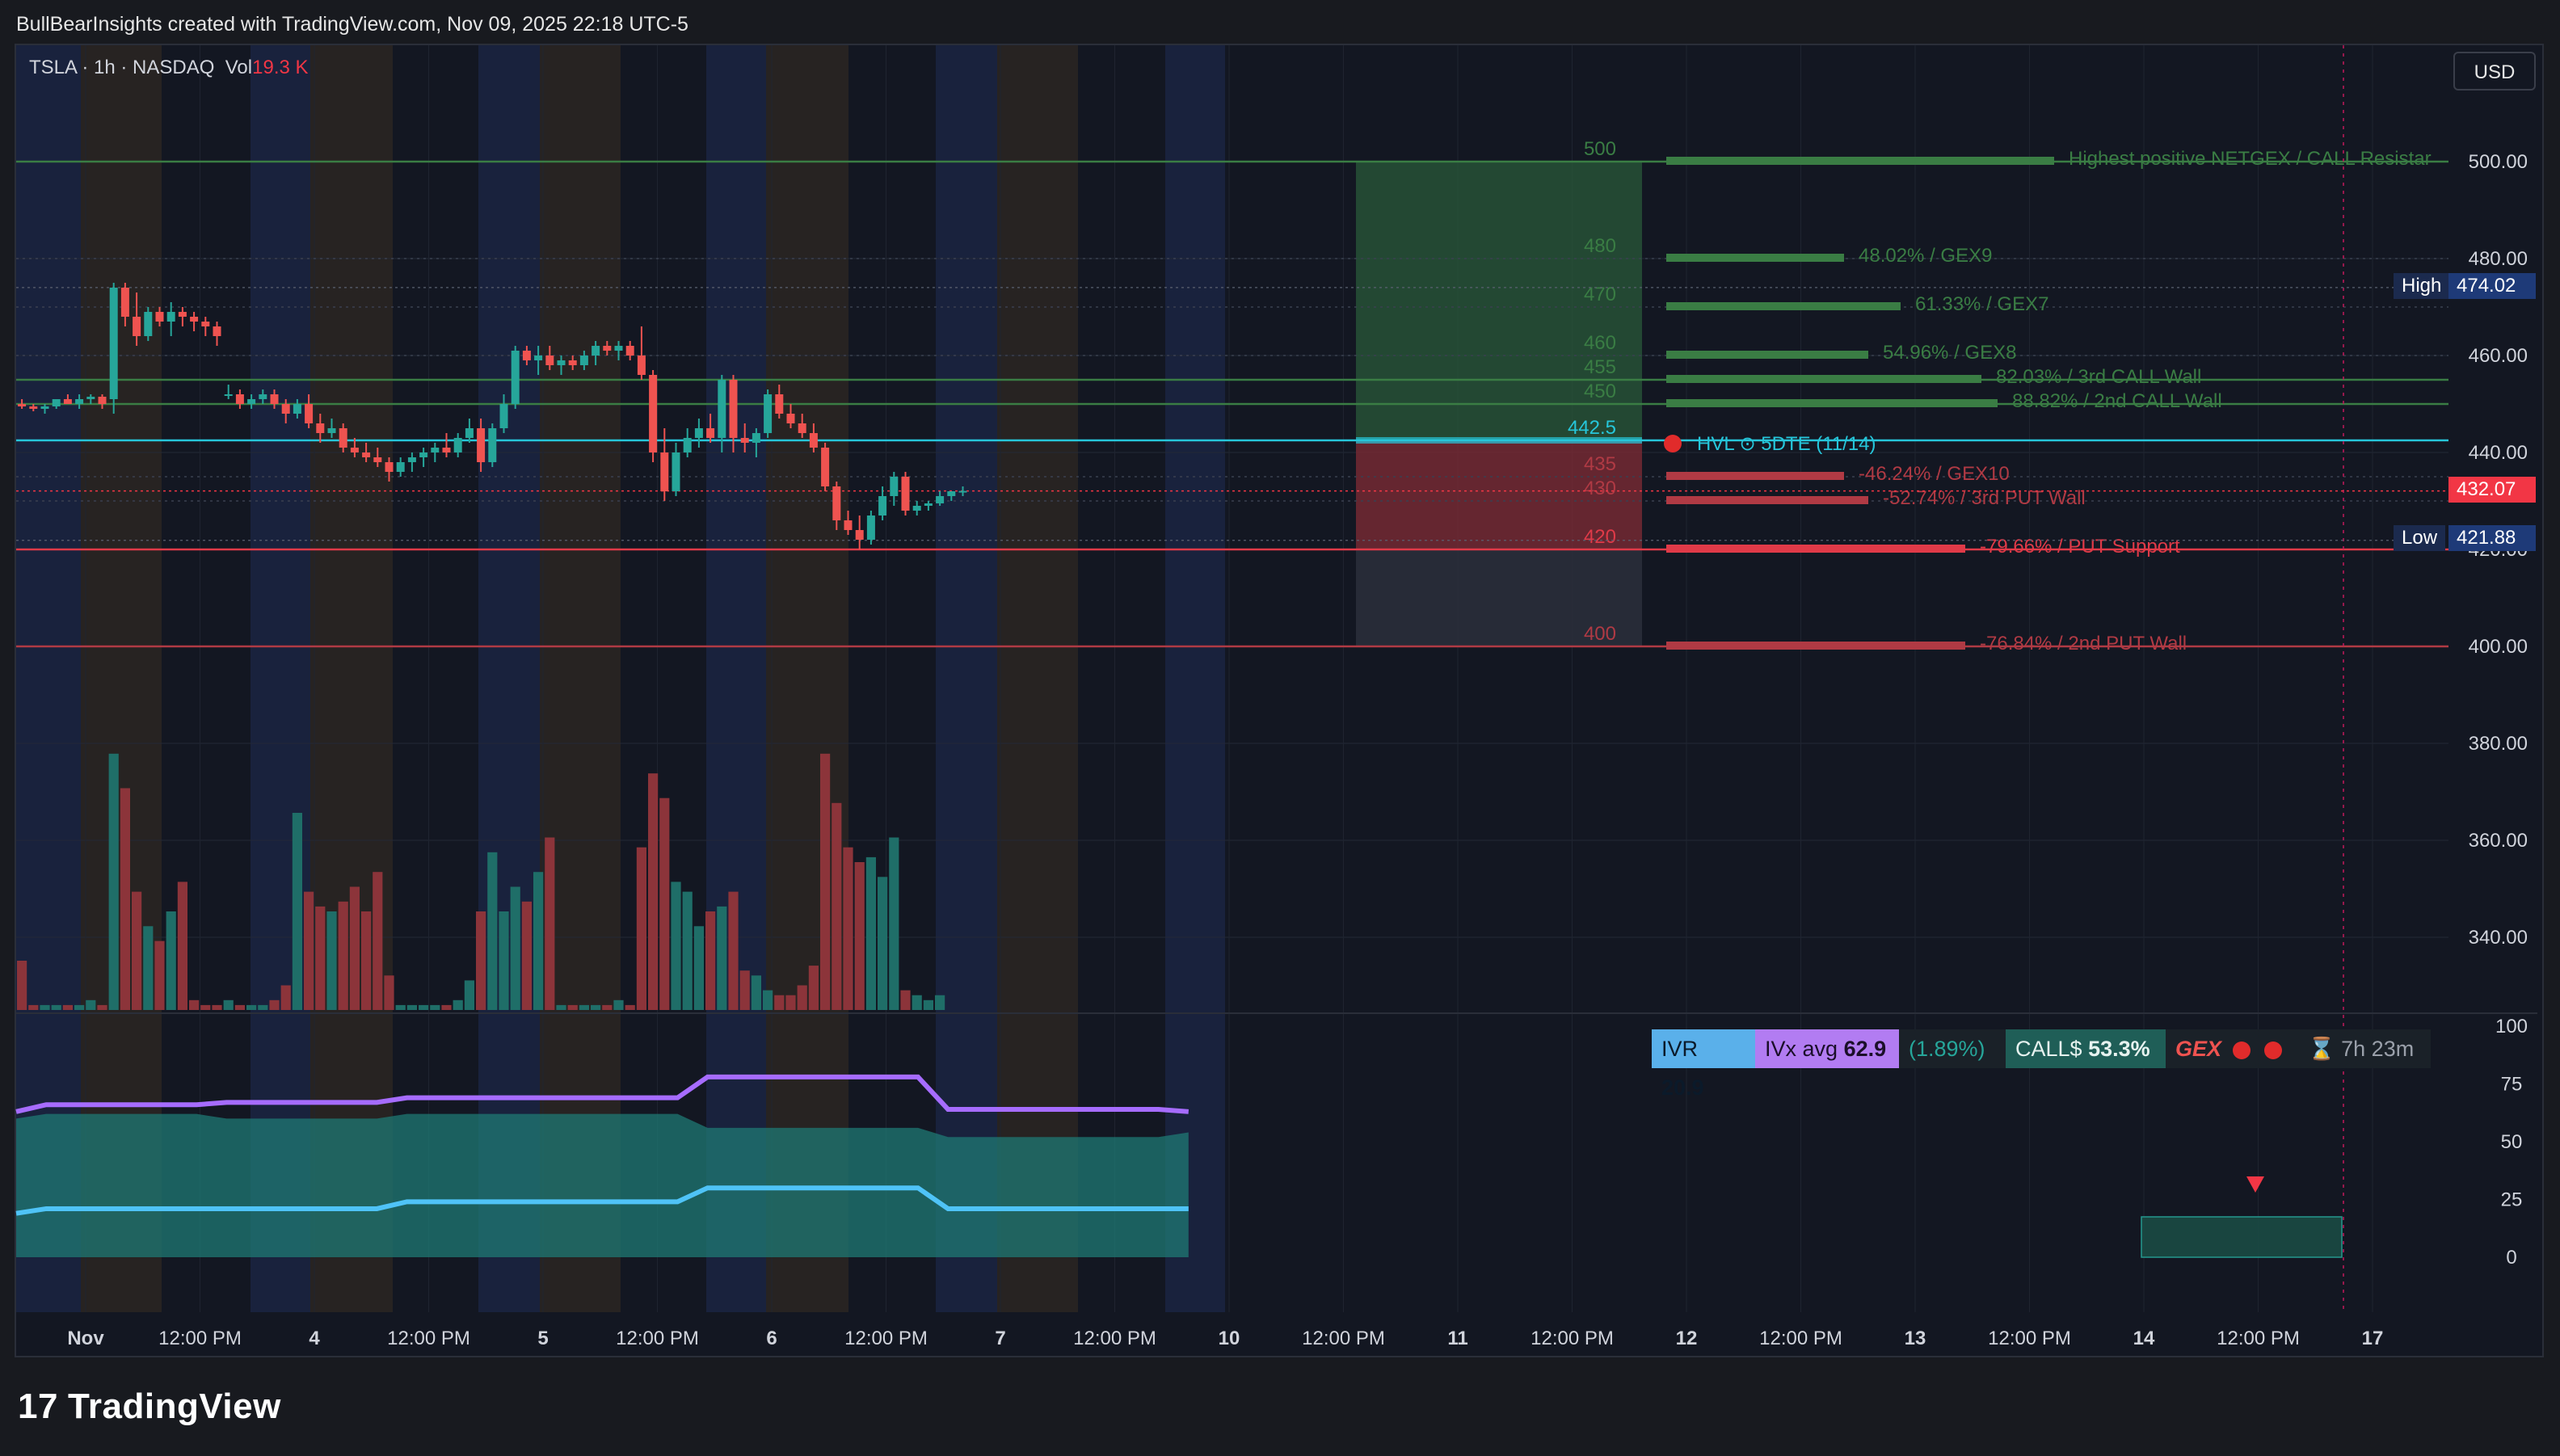 This screenshot has width=2560, height=1456. I want to click on low-label-tag: Low, so click(2420, 538).